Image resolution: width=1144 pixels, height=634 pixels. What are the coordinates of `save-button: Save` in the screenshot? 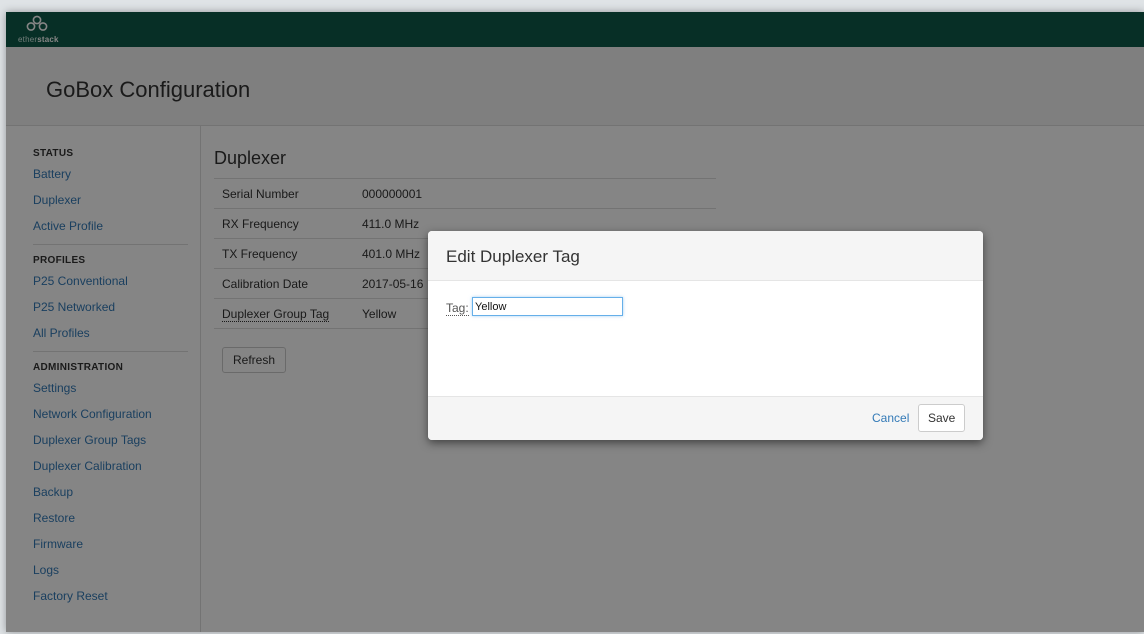 It's located at (942, 418).